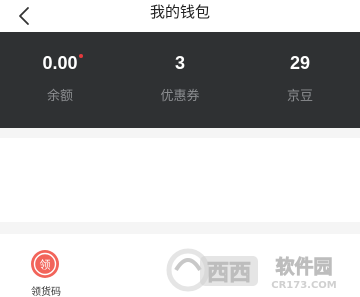 The image size is (360, 297). What do you see at coordinates (80, 56) in the screenshot?
I see `notification-dot` at bounding box center [80, 56].